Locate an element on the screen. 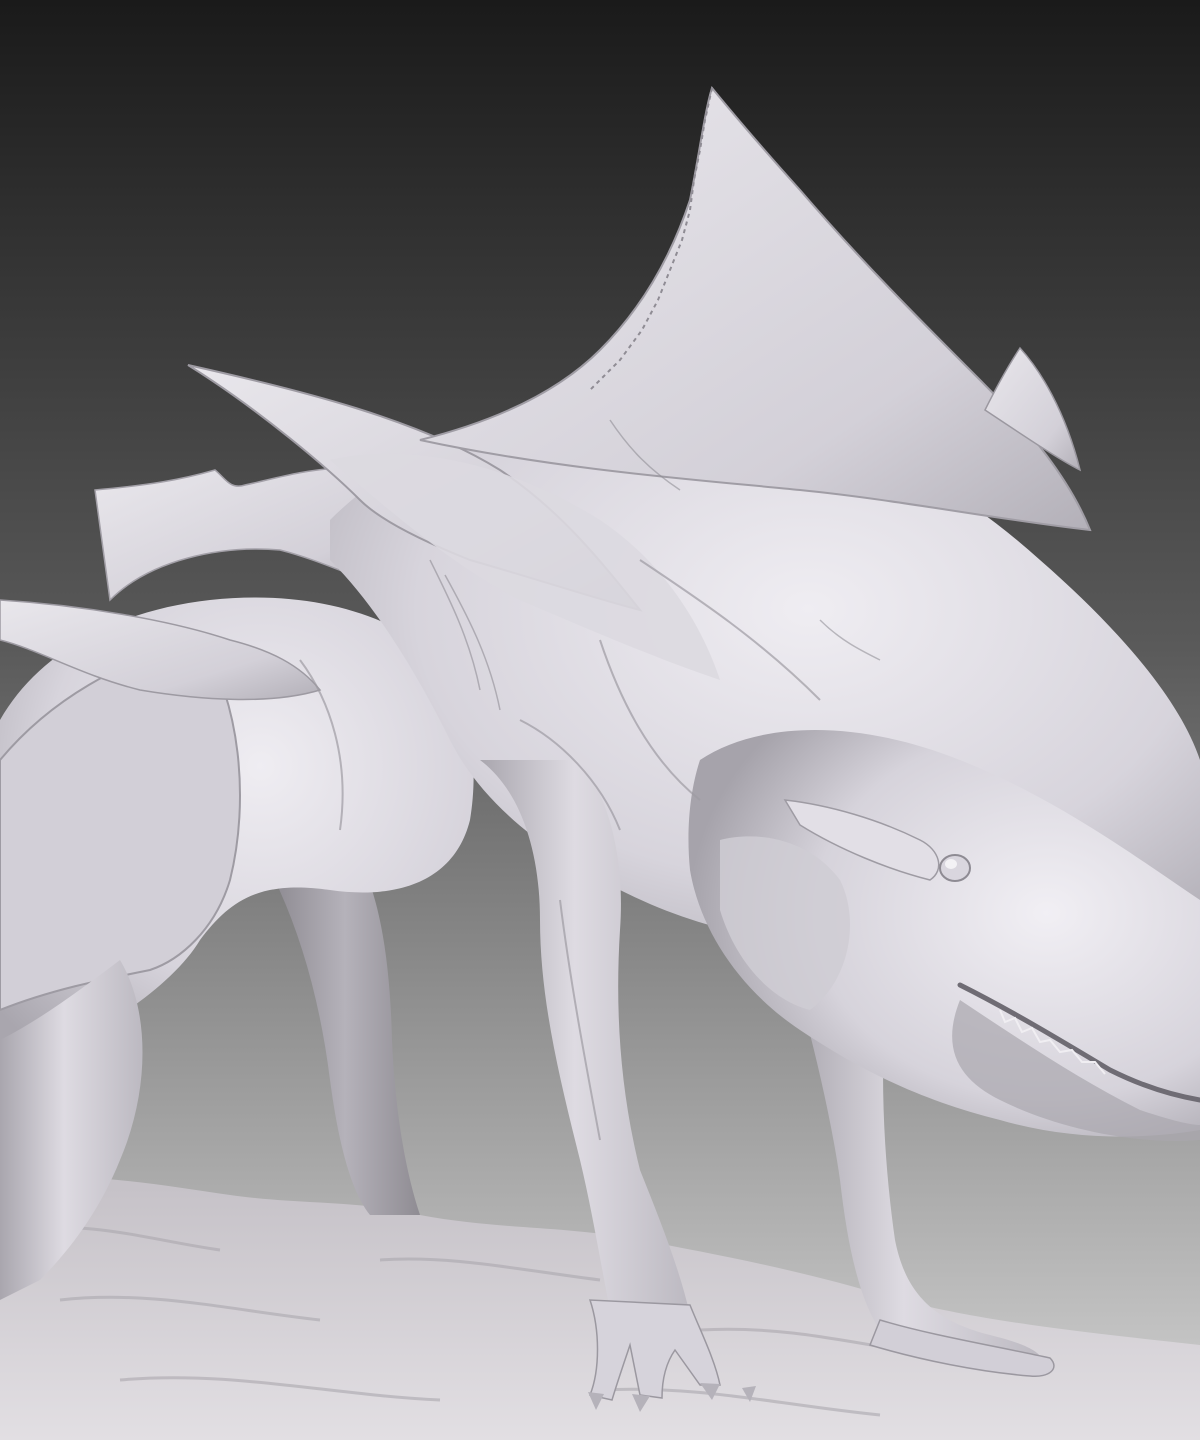  eye is located at coordinates (955, 868).